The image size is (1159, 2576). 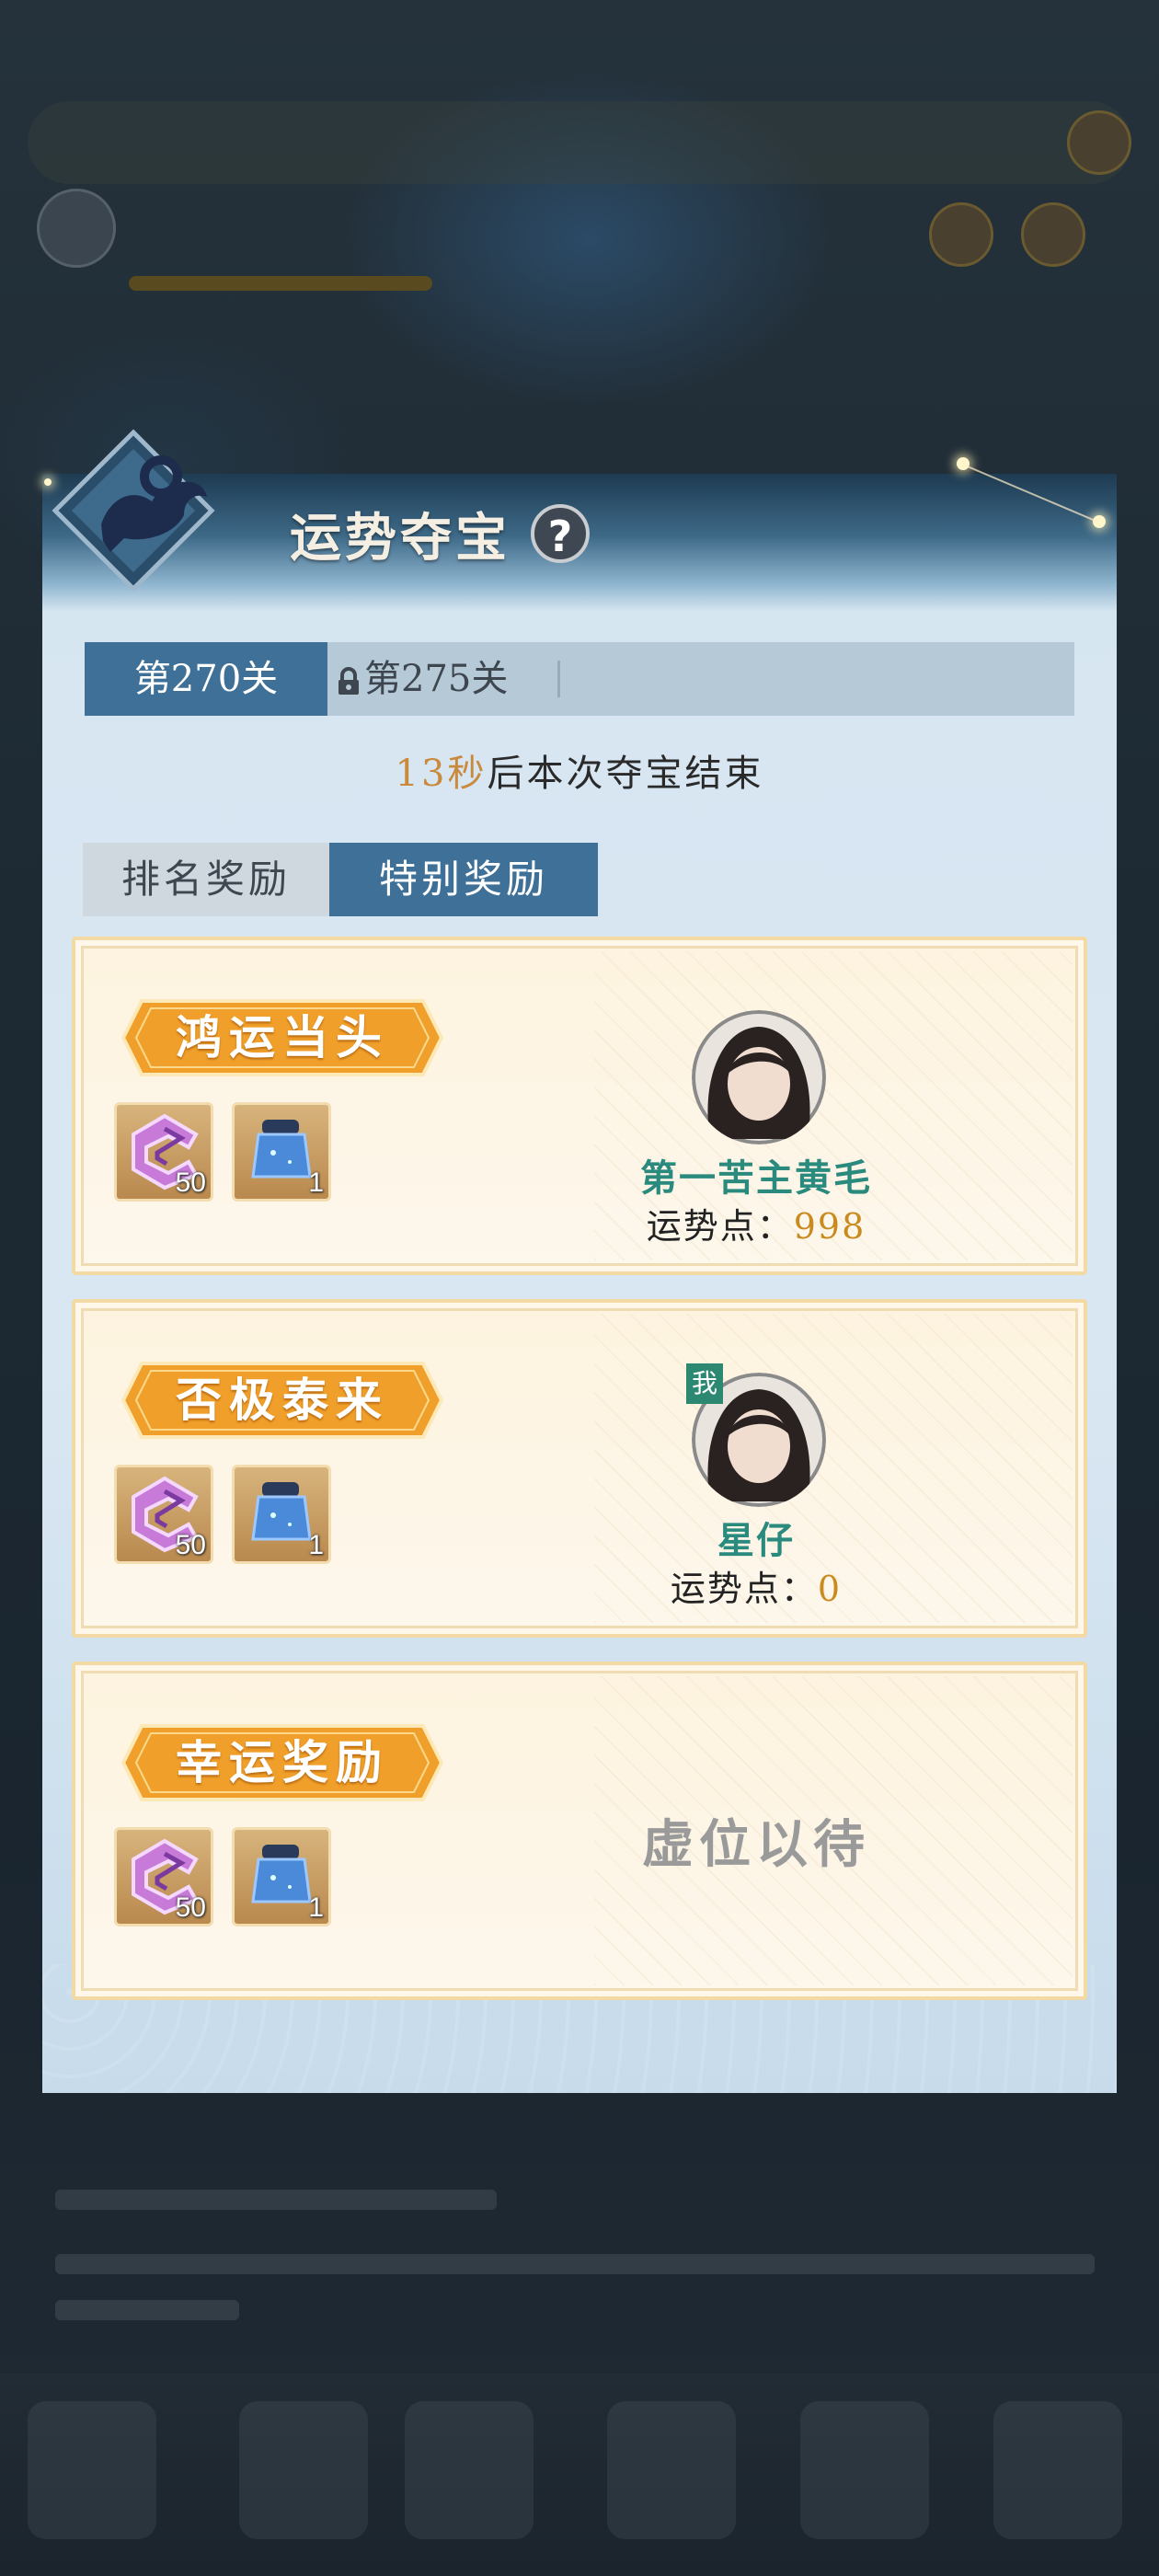 What do you see at coordinates (282, 1762) in the screenshot?
I see `reward-title: 幸运奖励` at bounding box center [282, 1762].